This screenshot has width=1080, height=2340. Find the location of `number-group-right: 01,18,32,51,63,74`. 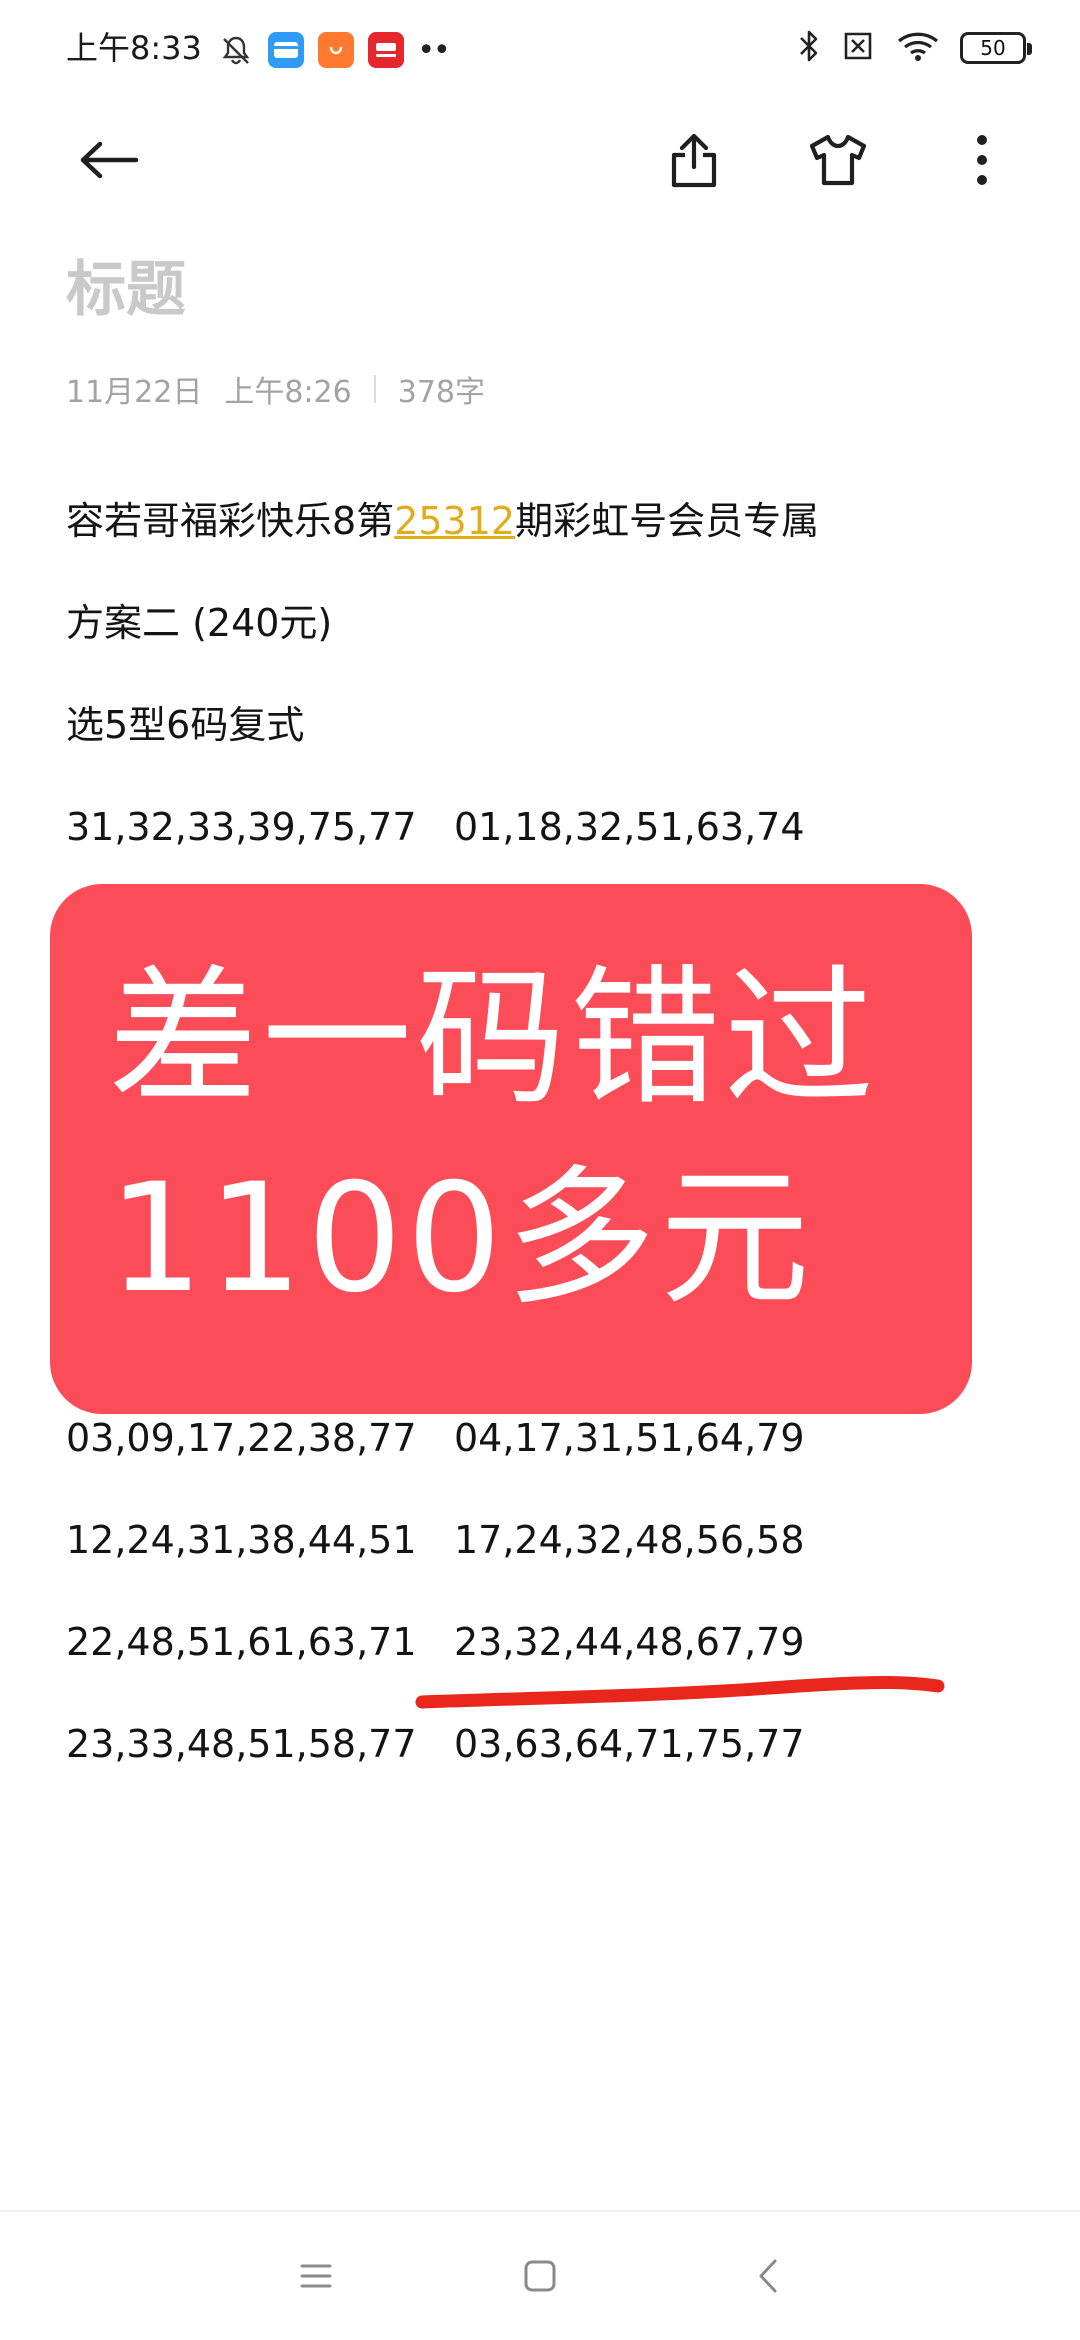

number-group-right: 01,18,32,51,63,74 is located at coordinates (629, 827).